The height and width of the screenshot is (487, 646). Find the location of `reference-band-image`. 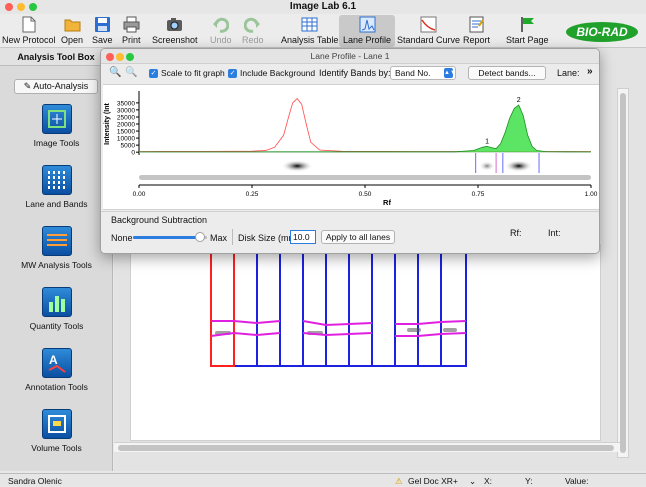

reference-band-image is located at coordinates (297, 166).